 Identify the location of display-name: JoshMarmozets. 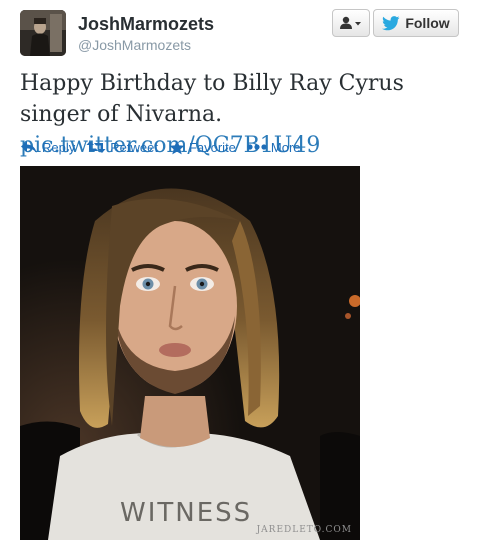
(146, 24).